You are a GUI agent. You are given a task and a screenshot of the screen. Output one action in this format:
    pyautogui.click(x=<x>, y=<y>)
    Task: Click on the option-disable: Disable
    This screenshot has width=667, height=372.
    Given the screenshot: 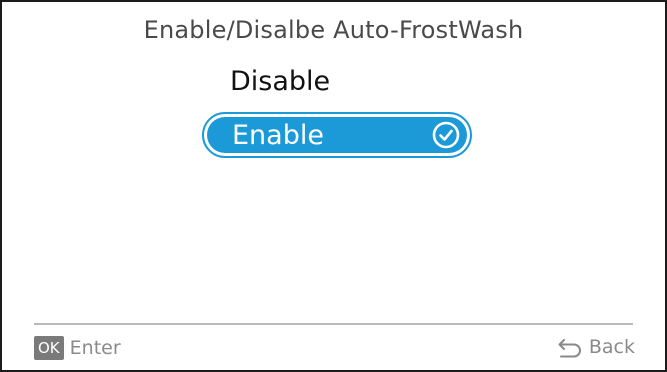 What is the action you would take?
    pyautogui.click(x=280, y=81)
    